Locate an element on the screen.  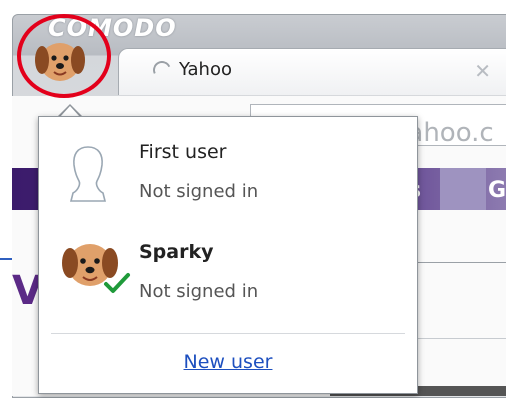
menu-divider is located at coordinates (228, 333).